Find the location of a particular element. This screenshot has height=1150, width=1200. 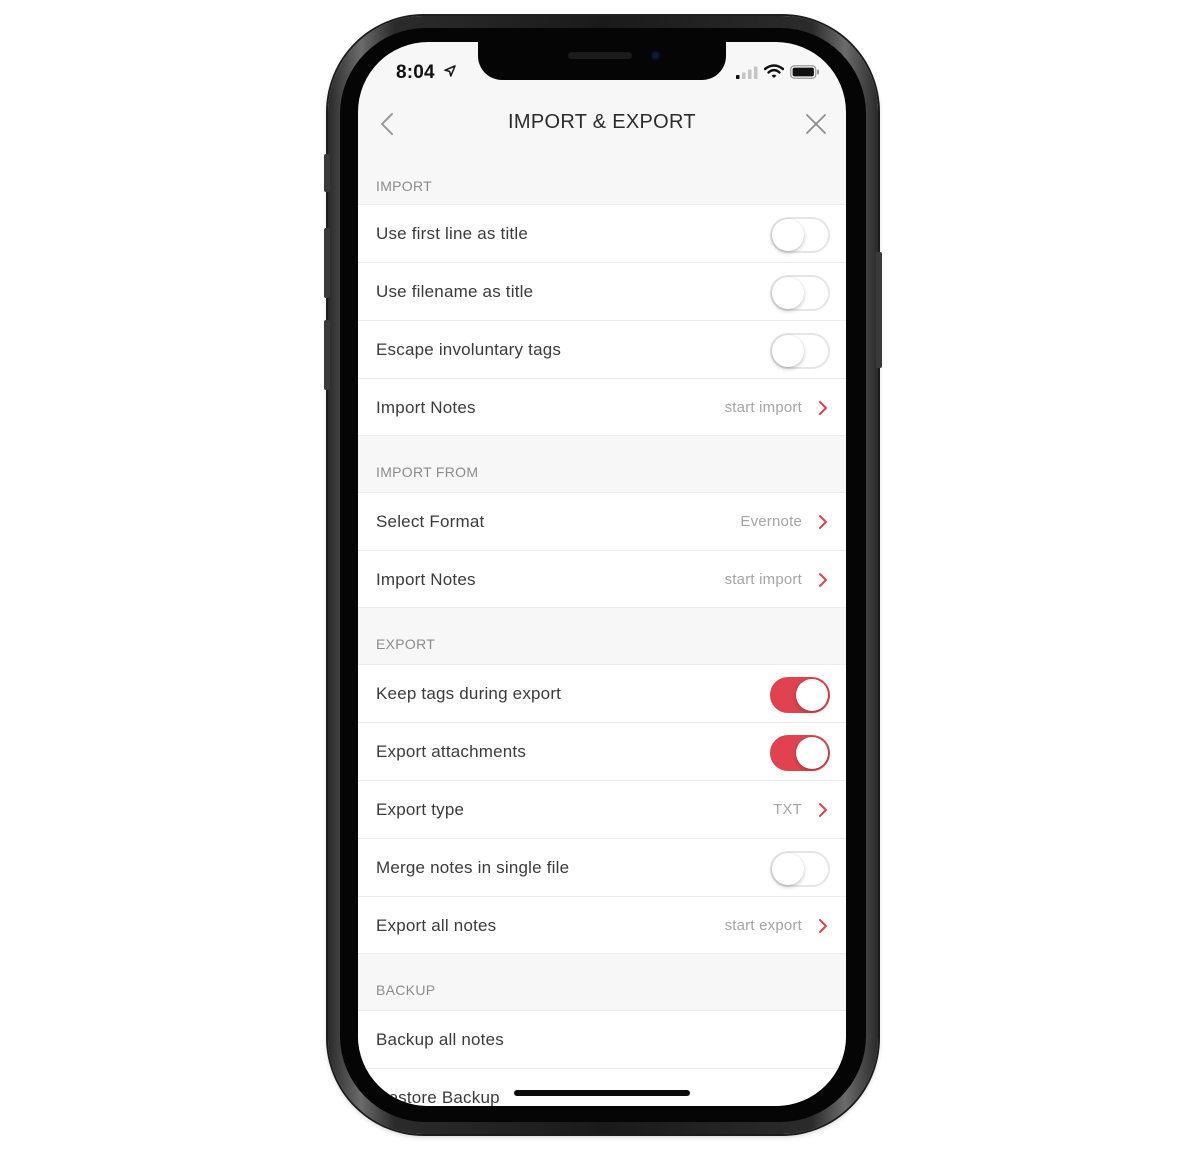

section-header-import-from: IMPORT FROM is located at coordinates (602, 464).